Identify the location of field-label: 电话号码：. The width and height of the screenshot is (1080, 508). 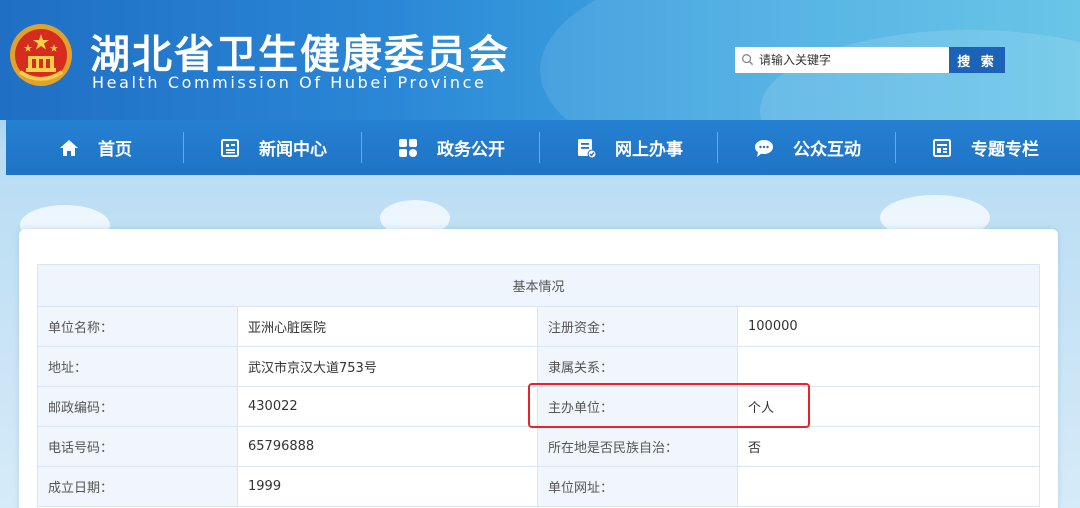
(137, 446).